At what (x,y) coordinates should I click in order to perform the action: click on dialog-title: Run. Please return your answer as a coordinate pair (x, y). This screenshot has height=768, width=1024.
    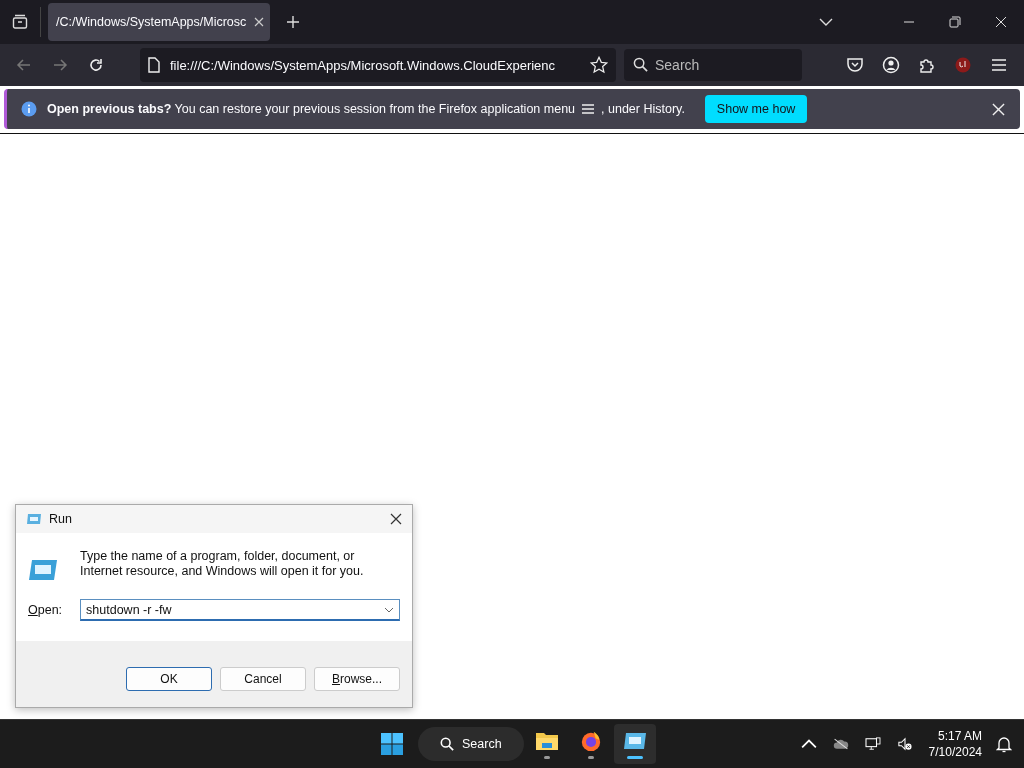
    Looking at the image, I should click on (60, 519).